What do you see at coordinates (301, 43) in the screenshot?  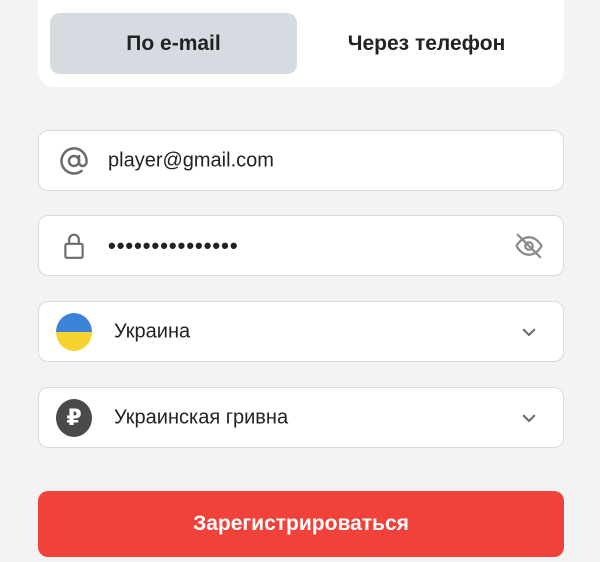 I see `registration-method-tabs: По e-mail Через телефон` at bounding box center [301, 43].